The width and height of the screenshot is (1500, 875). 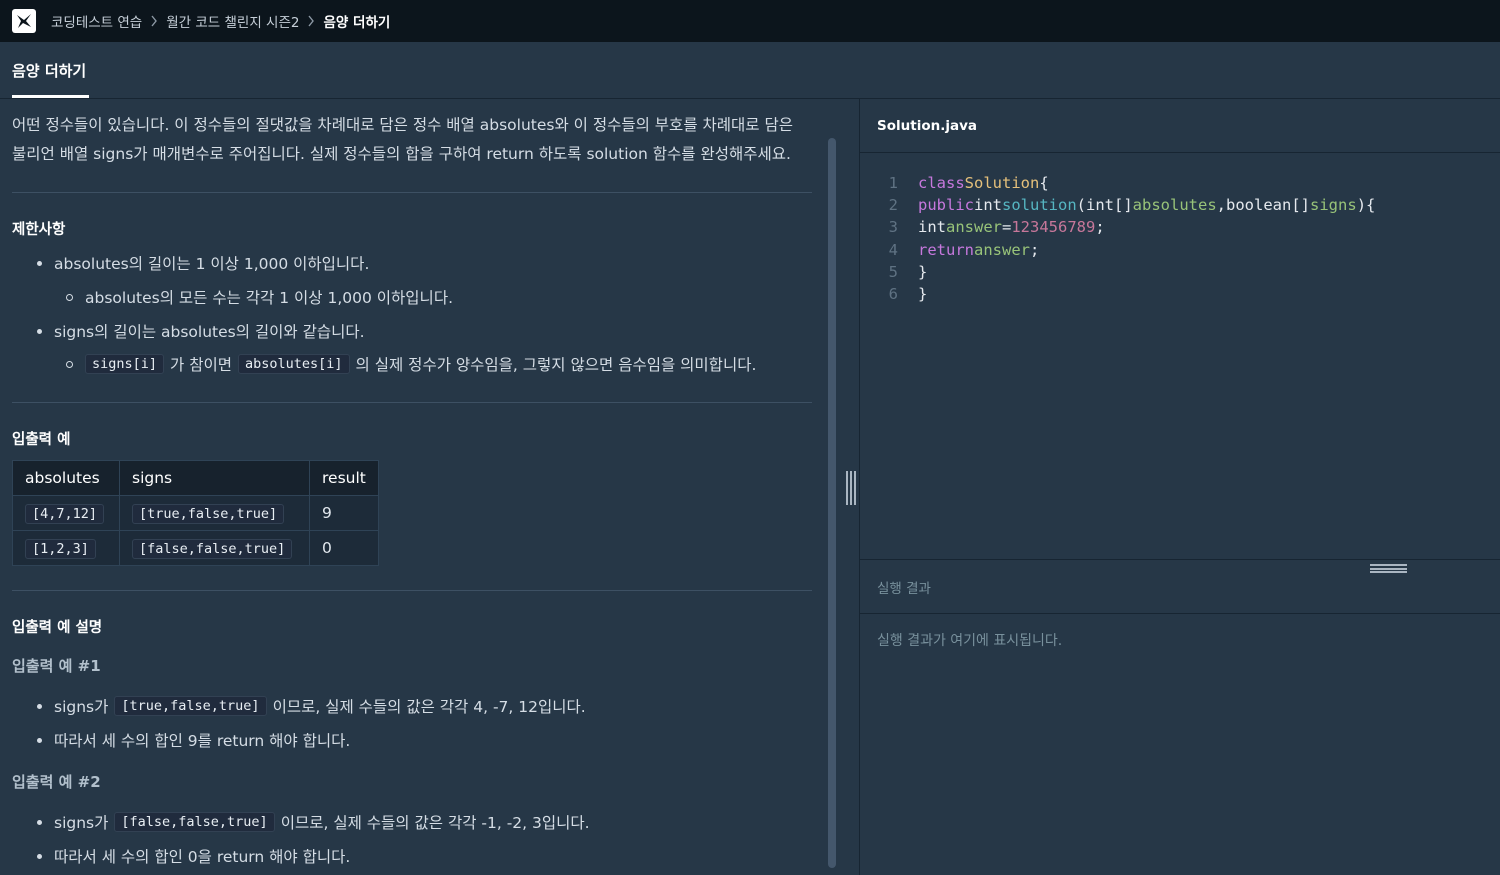 What do you see at coordinates (893, 205) in the screenshot?
I see `line-number: 2` at bounding box center [893, 205].